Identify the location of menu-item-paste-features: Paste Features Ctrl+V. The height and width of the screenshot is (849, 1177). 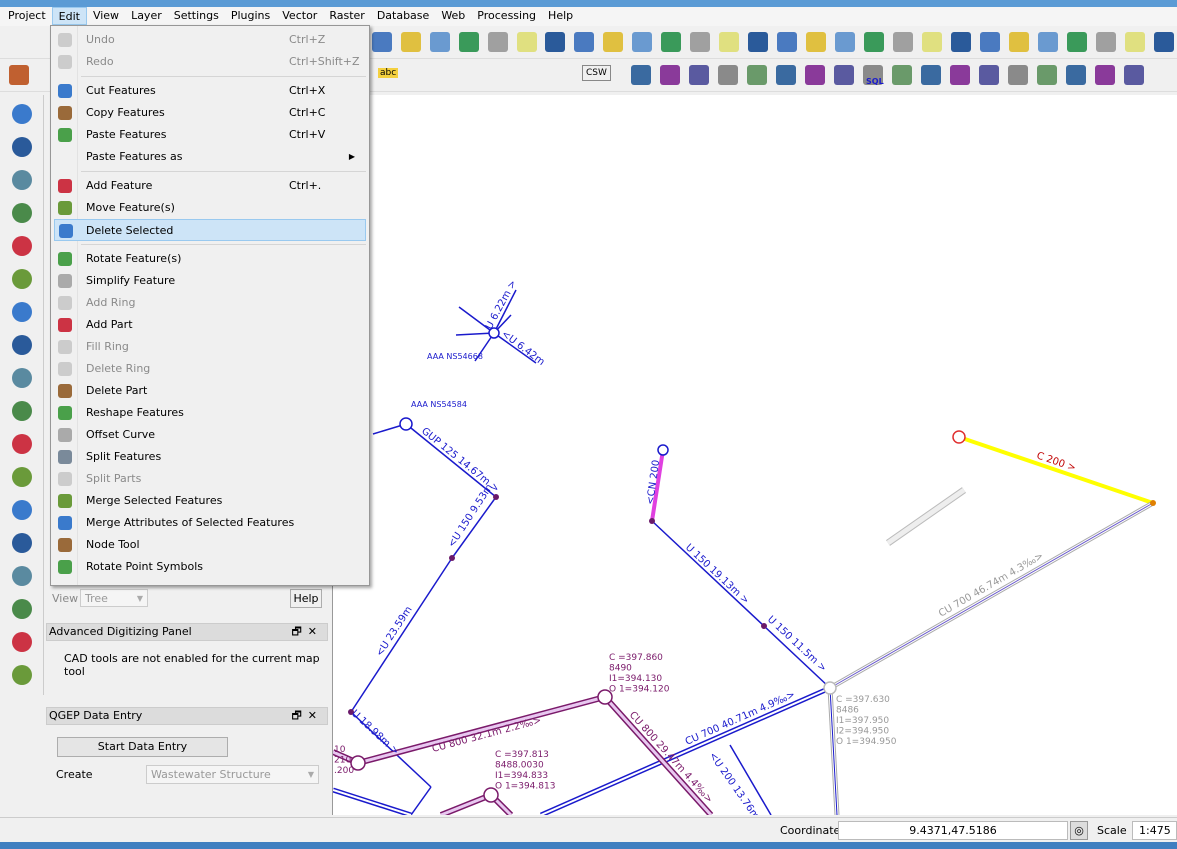
(210, 135).